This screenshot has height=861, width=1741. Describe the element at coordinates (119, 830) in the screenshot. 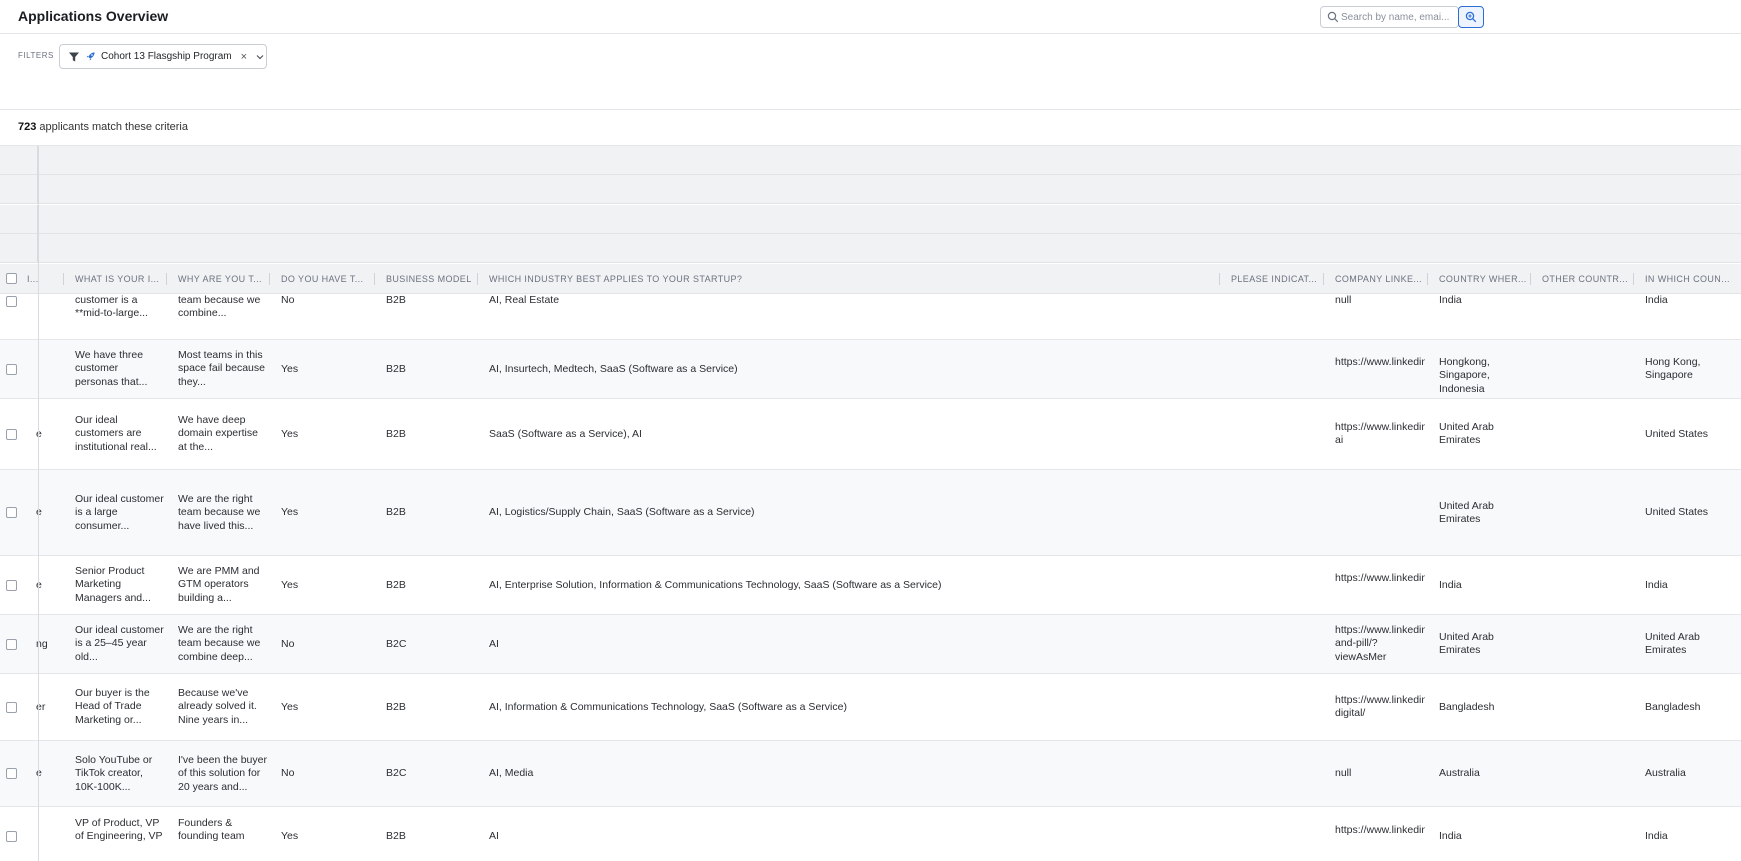

I see `cell-col-ideal-customer: VP of Product, VP of Engineering, VP` at that location.